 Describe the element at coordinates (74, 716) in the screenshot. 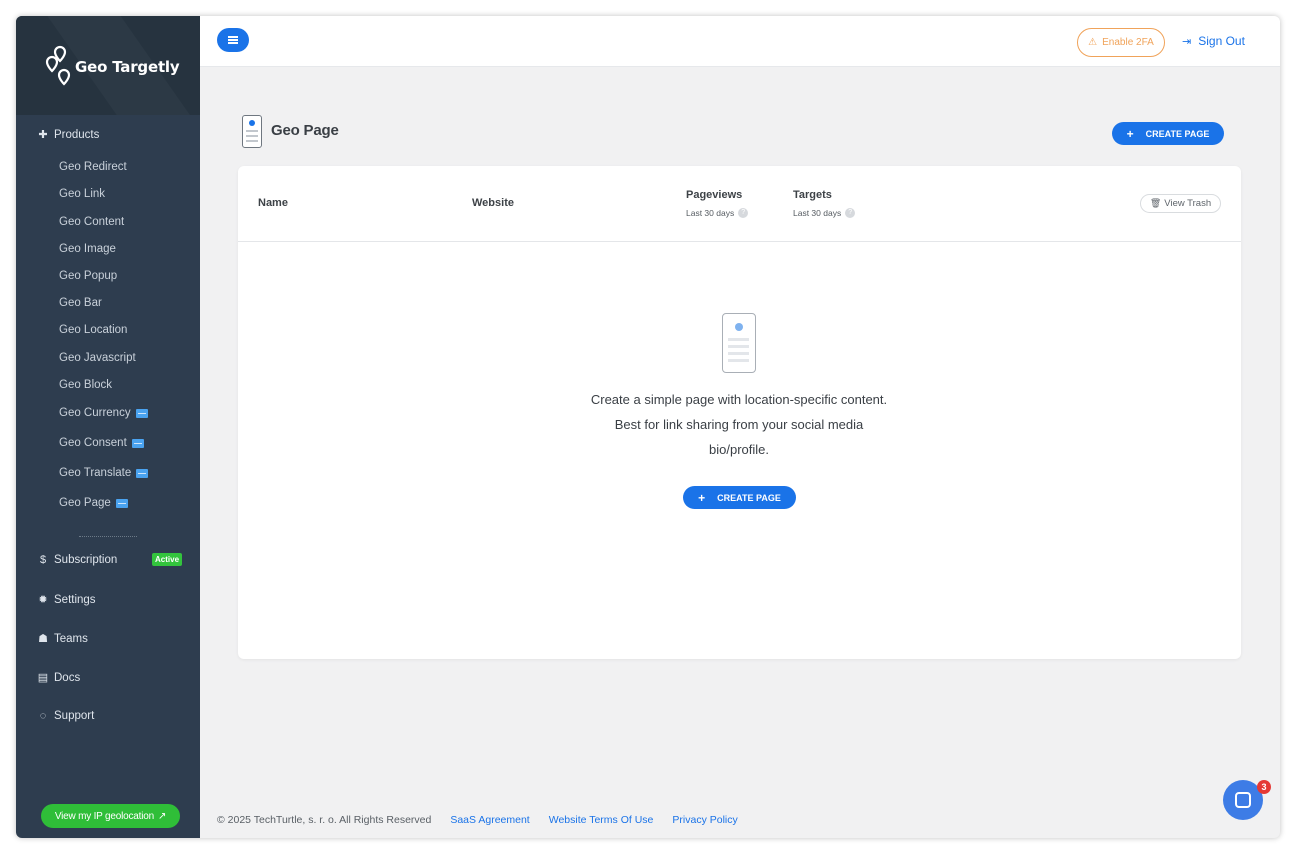

I see `sidebar-item-label: Support` at that location.